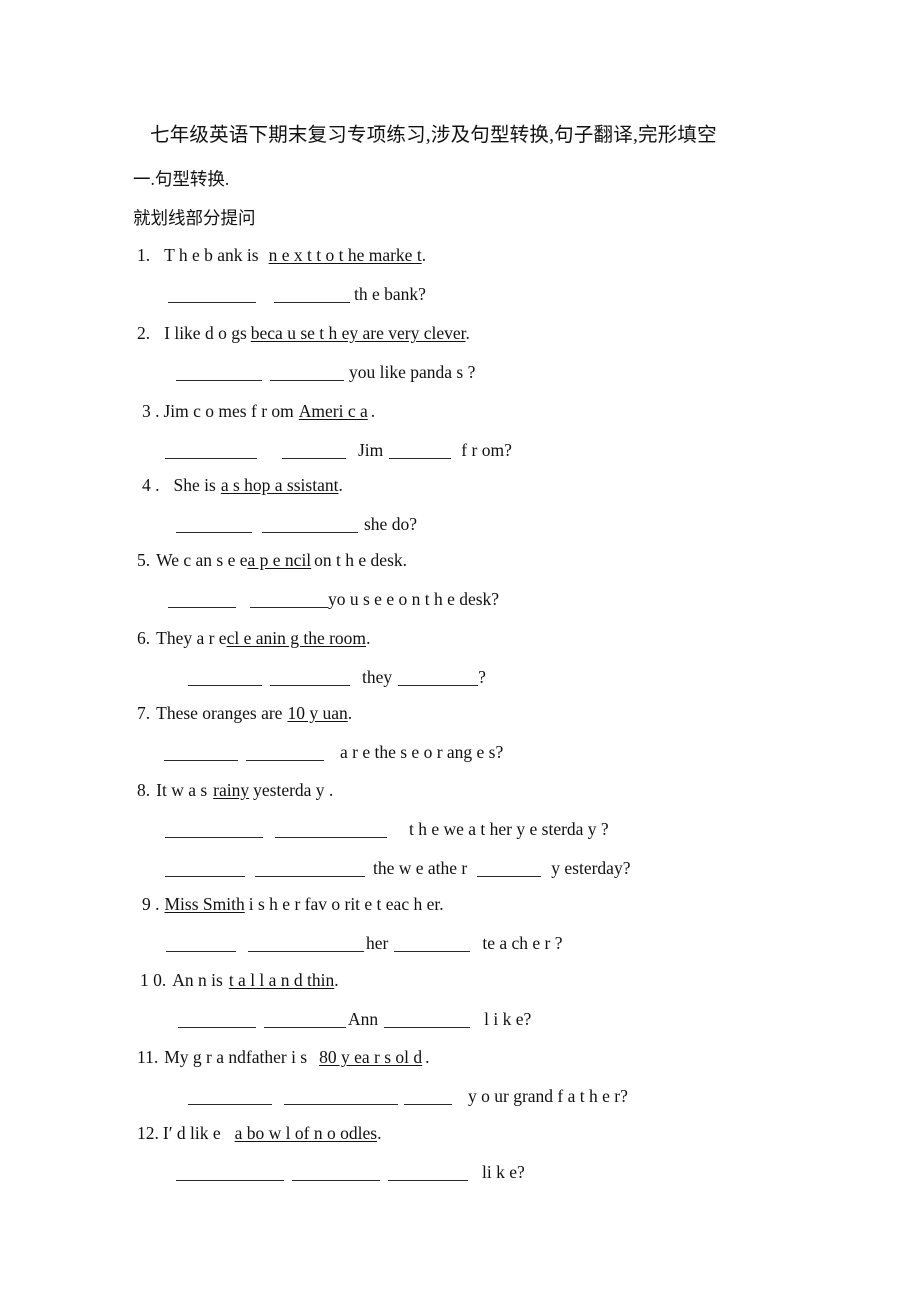 This screenshot has width=920, height=1302. I want to click on question-line: 4 . She is a s hop a ssistant., so click(242, 485).